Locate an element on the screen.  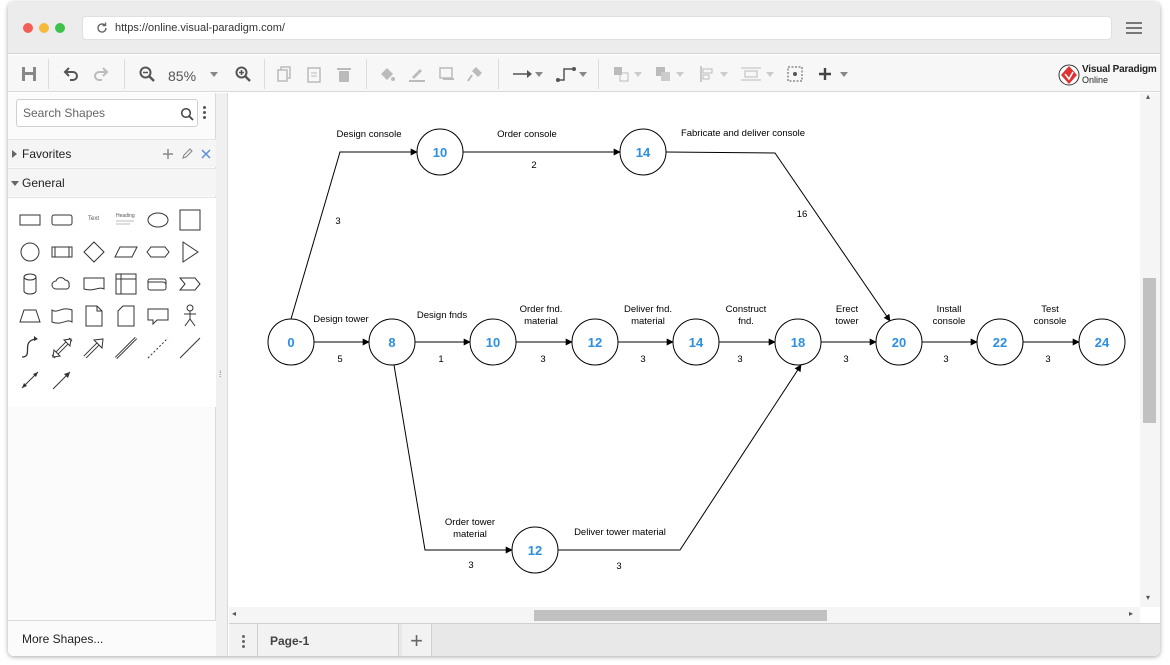
bidirectional-arrow-shape is located at coordinates (62, 348).